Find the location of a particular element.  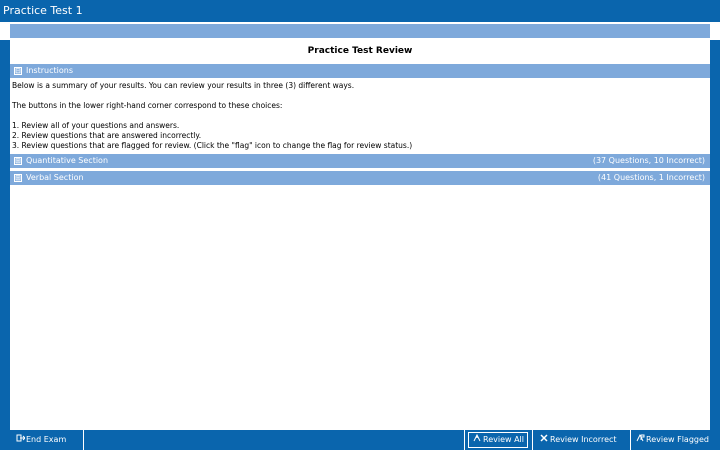

section-summary: (37 Questions, 10 Incorrect) is located at coordinates (648, 160).